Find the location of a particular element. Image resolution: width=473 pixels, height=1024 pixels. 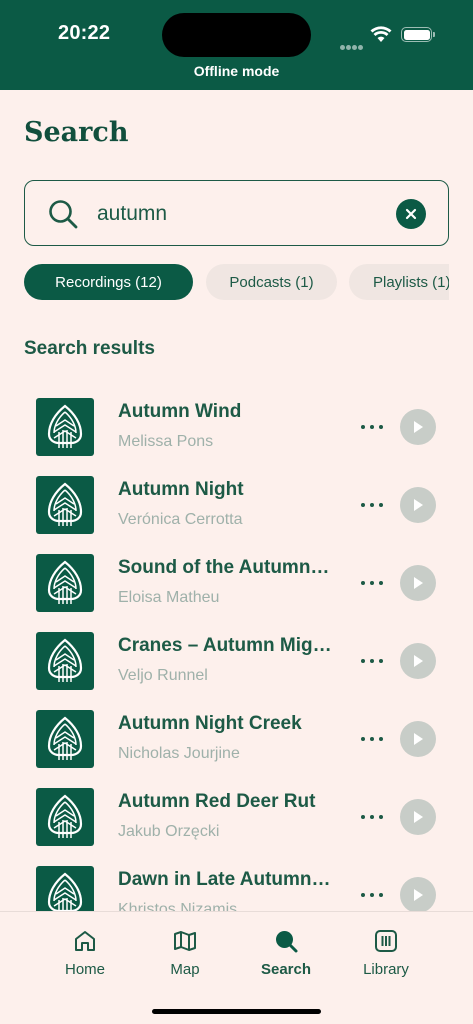

recording-title: Autumn Red Deer Rut is located at coordinates (217, 801).